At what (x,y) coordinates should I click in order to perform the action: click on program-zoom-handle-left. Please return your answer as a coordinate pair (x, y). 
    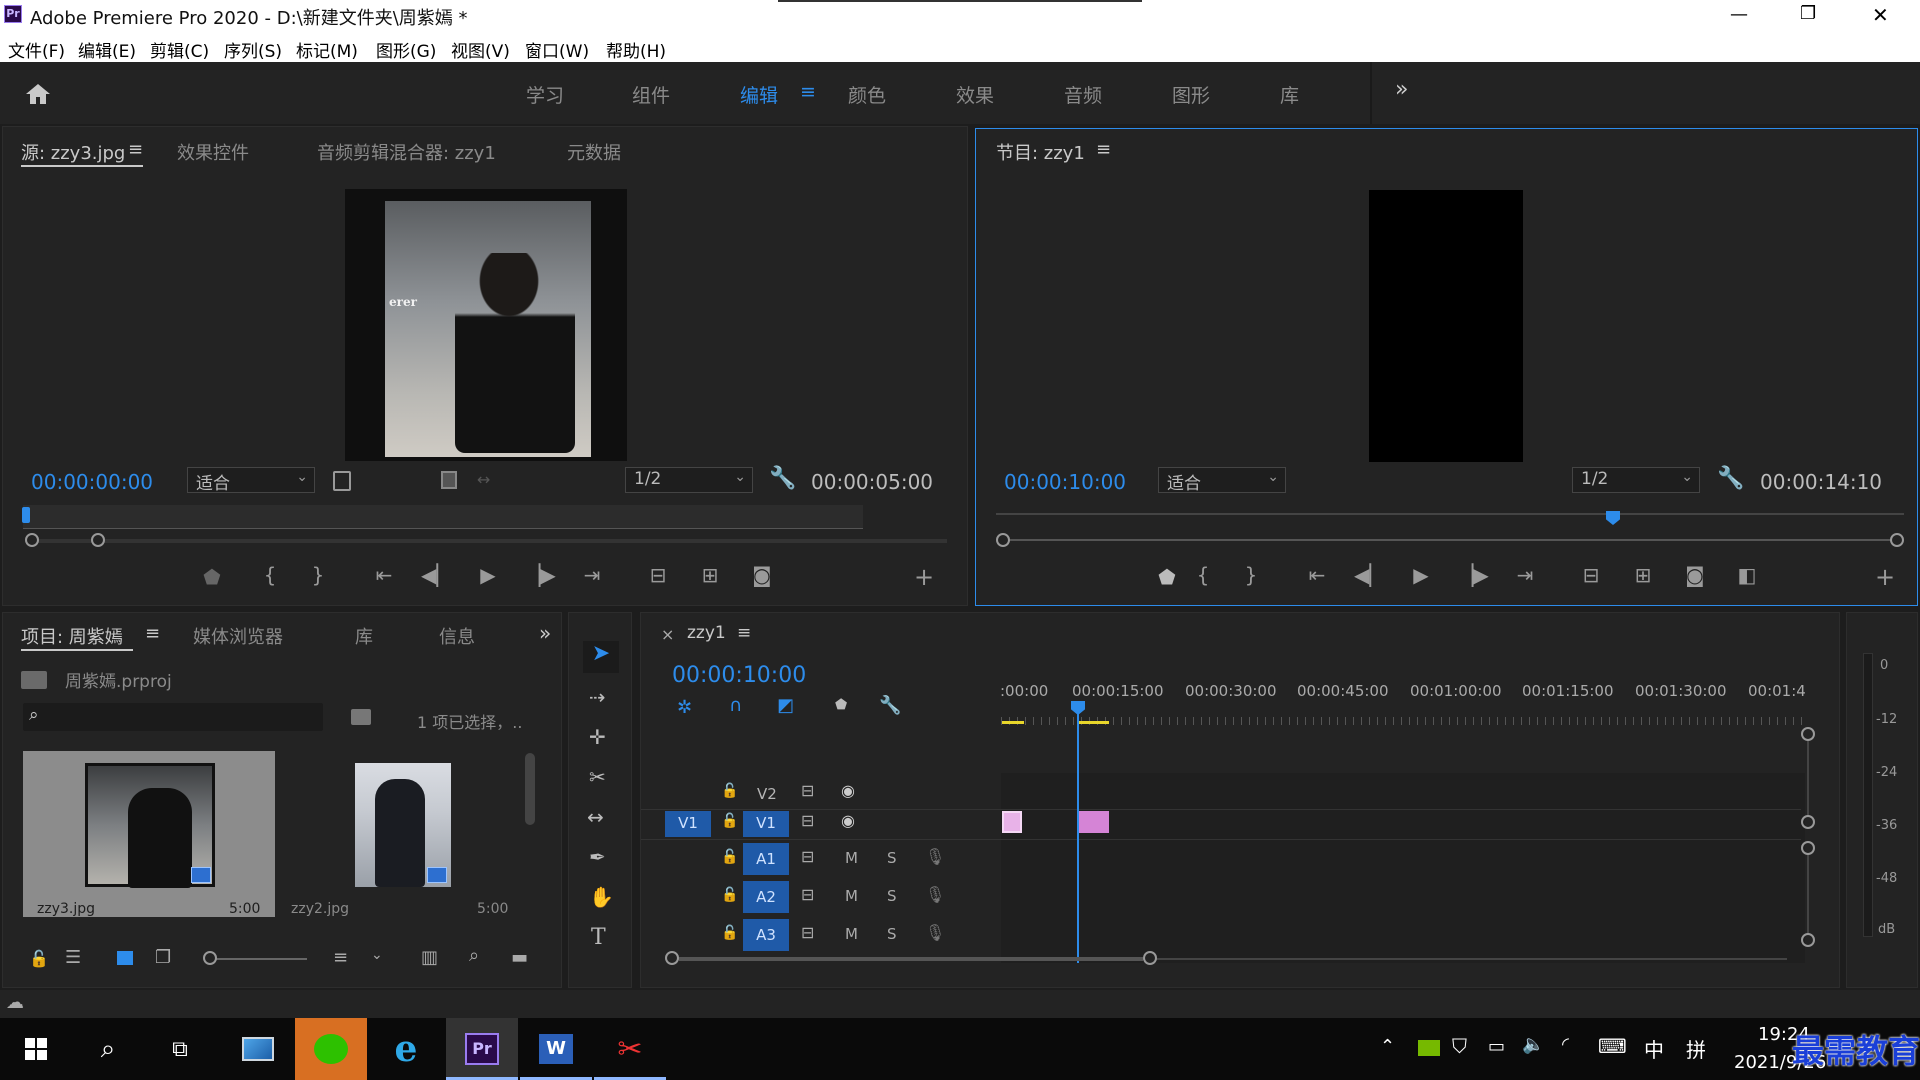
    Looking at the image, I should click on (1003, 540).